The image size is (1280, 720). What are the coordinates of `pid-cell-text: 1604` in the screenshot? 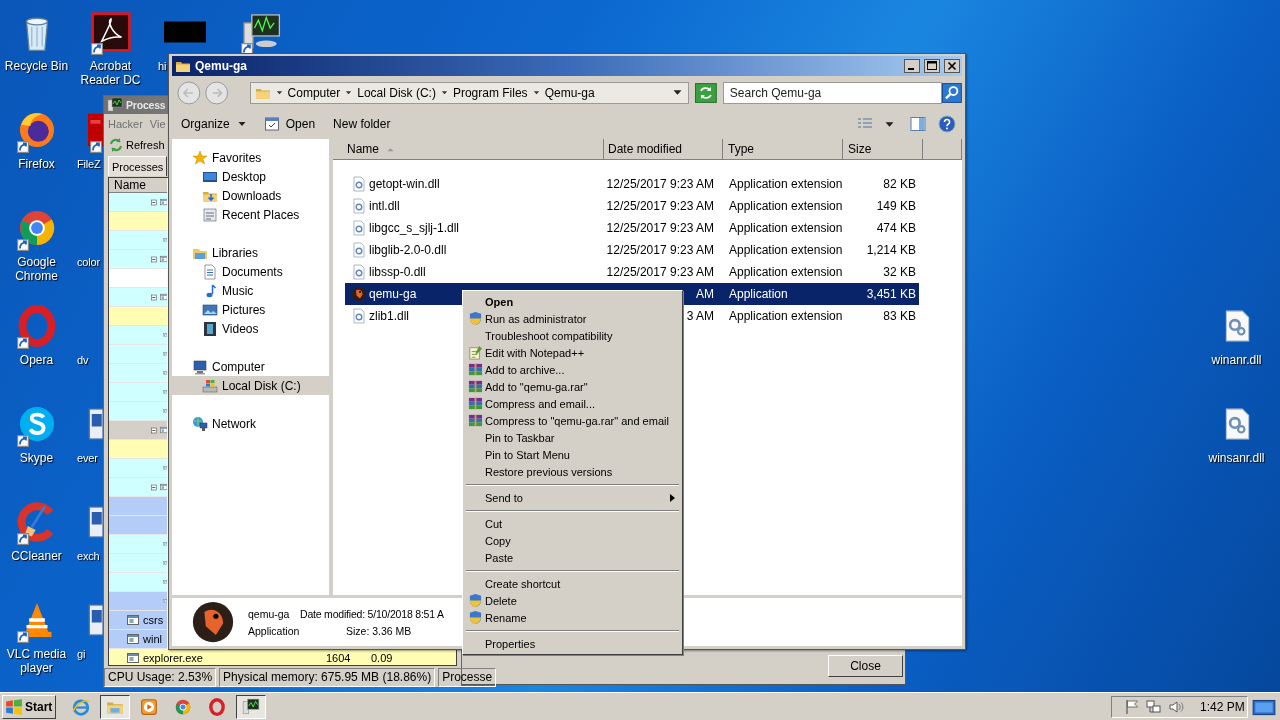 It's located at (339, 658).